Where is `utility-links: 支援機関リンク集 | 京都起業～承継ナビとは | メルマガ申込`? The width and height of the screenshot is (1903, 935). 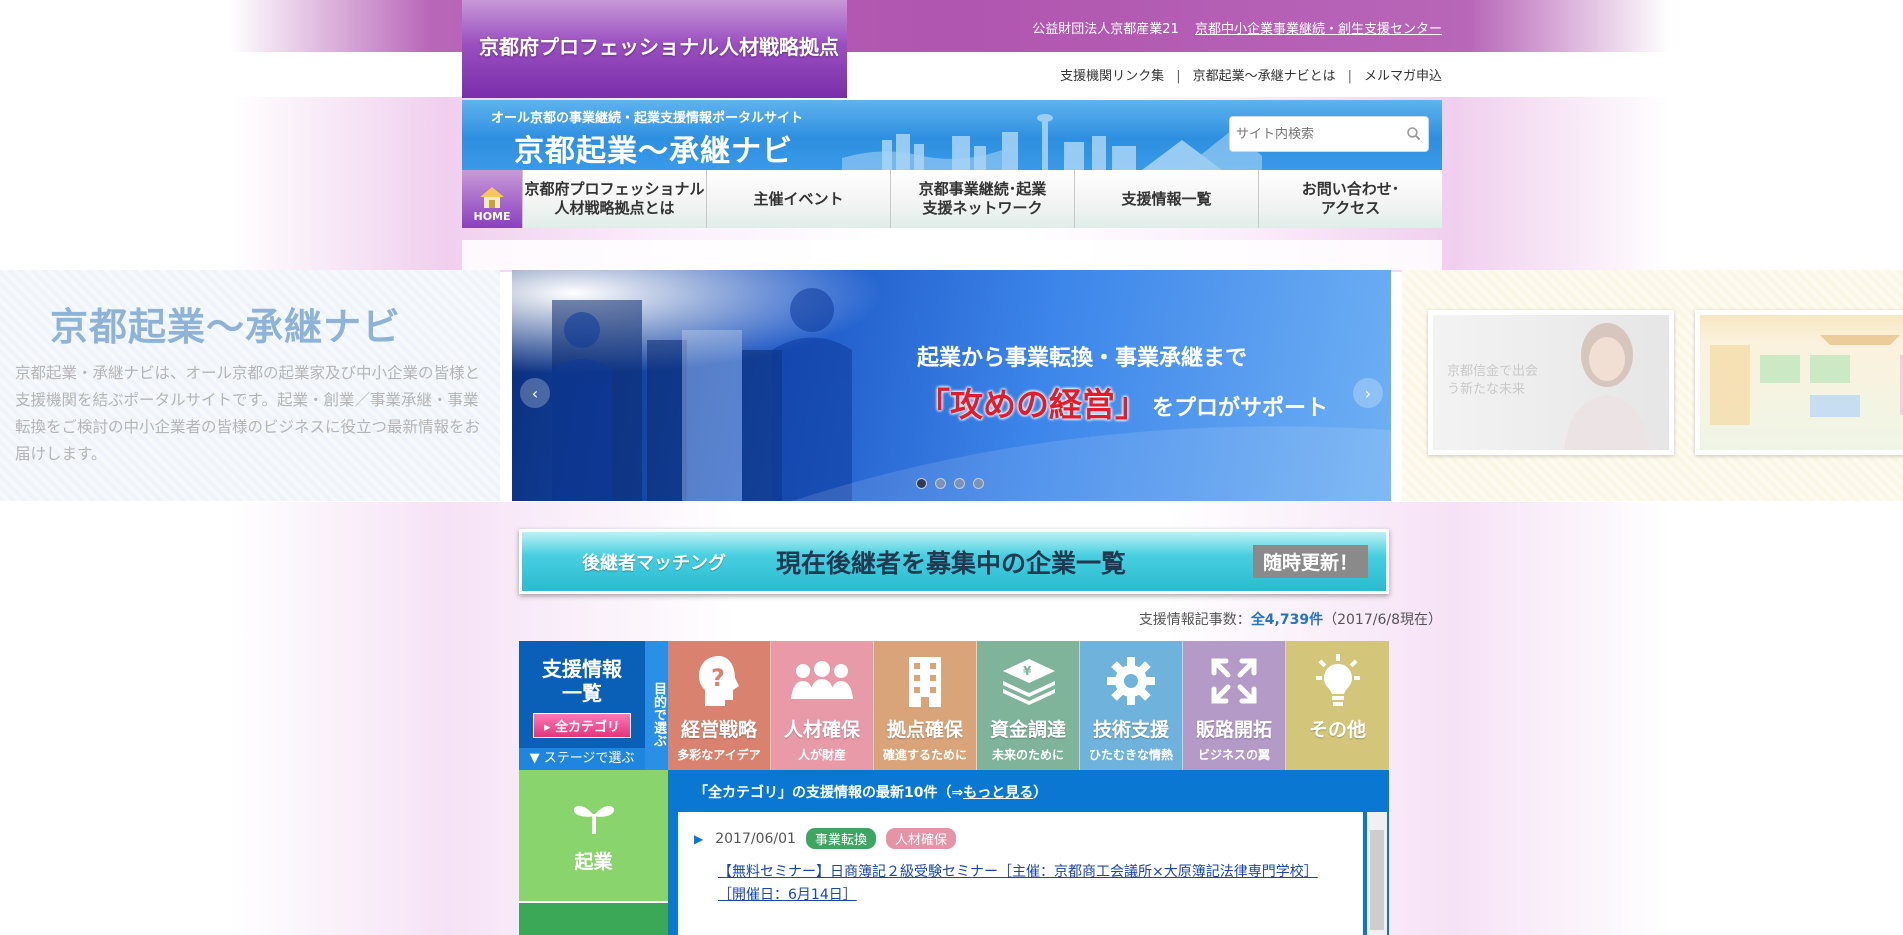
utility-links: 支援機関リンク集 | 京都起業～承継ナビとは | メルマガ申込 is located at coordinates (1251, 76).